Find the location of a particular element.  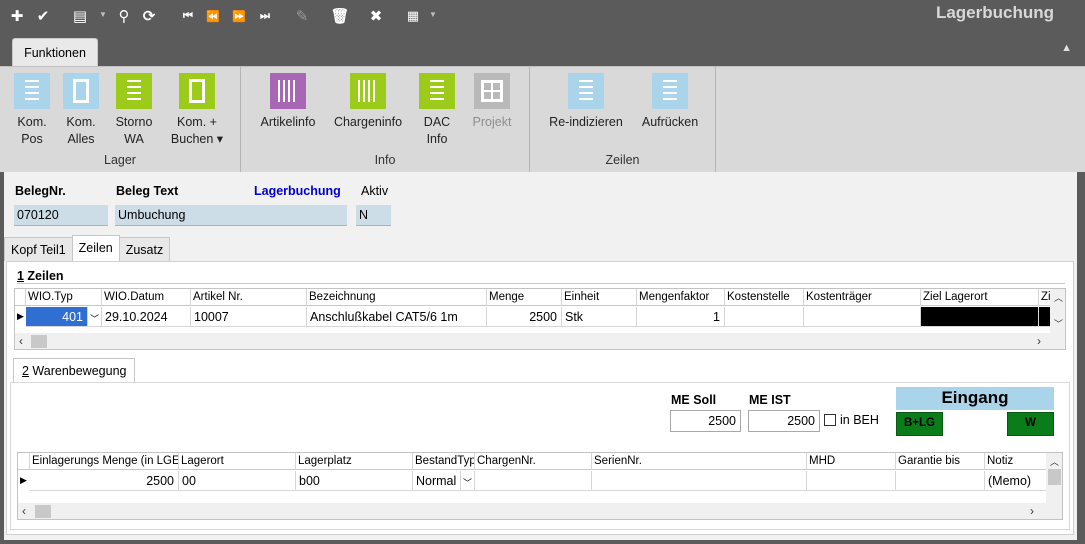

chargeninfo-button: Chargeninfo is located at coordinates (368, 102).